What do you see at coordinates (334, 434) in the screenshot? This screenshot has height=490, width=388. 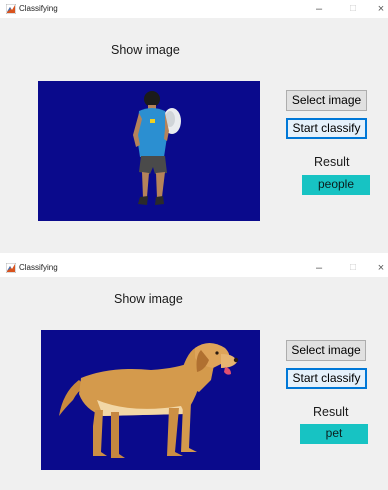 I see `result-value-box: pet` at bounding box center [334, 434].